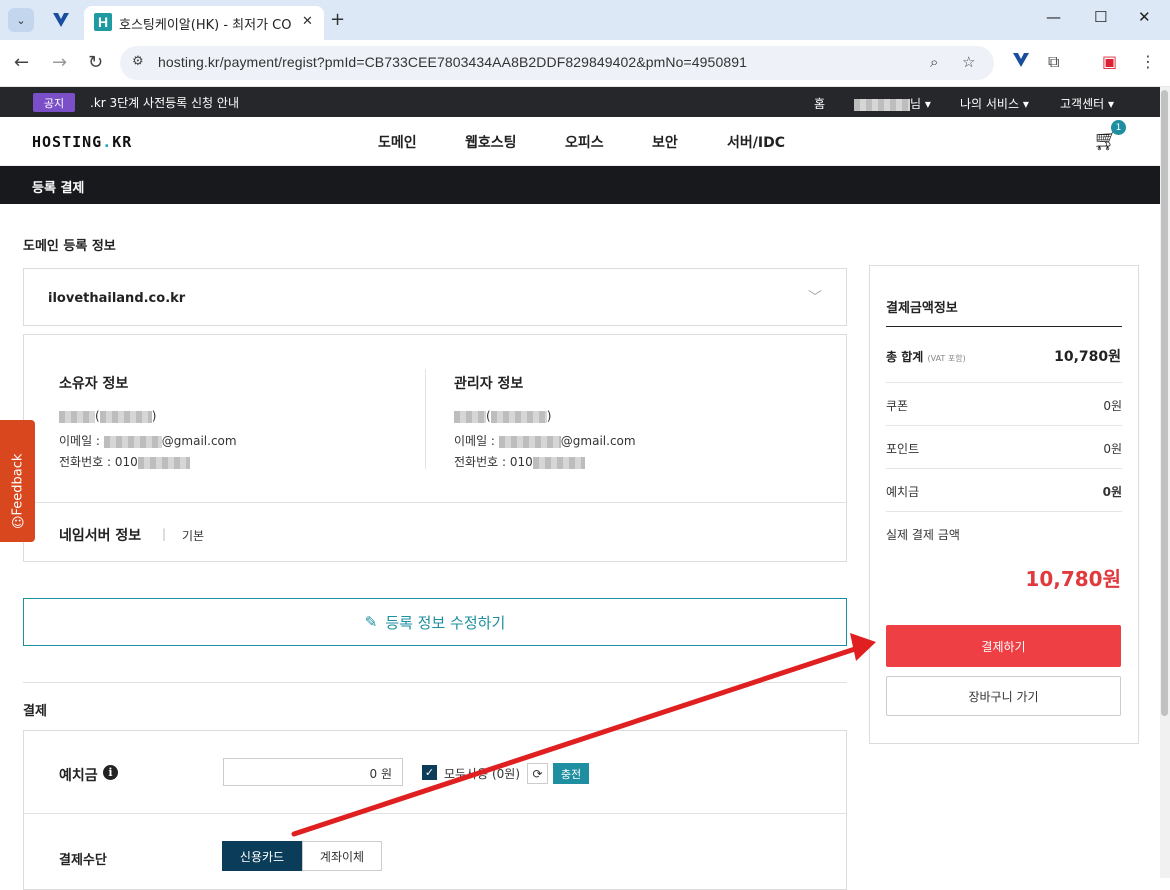 The image size is (1170, 890). Describe the element at coordinates (1100, 17) in the screenshot. I see `maximize-icon: ☐` at that location.